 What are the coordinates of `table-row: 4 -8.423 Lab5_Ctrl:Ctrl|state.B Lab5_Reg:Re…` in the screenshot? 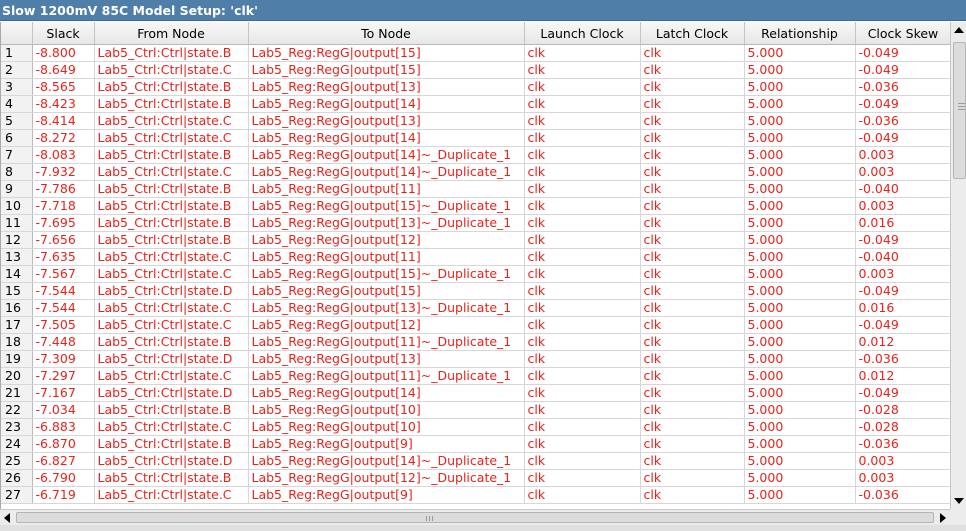 It's located at (476, 104).